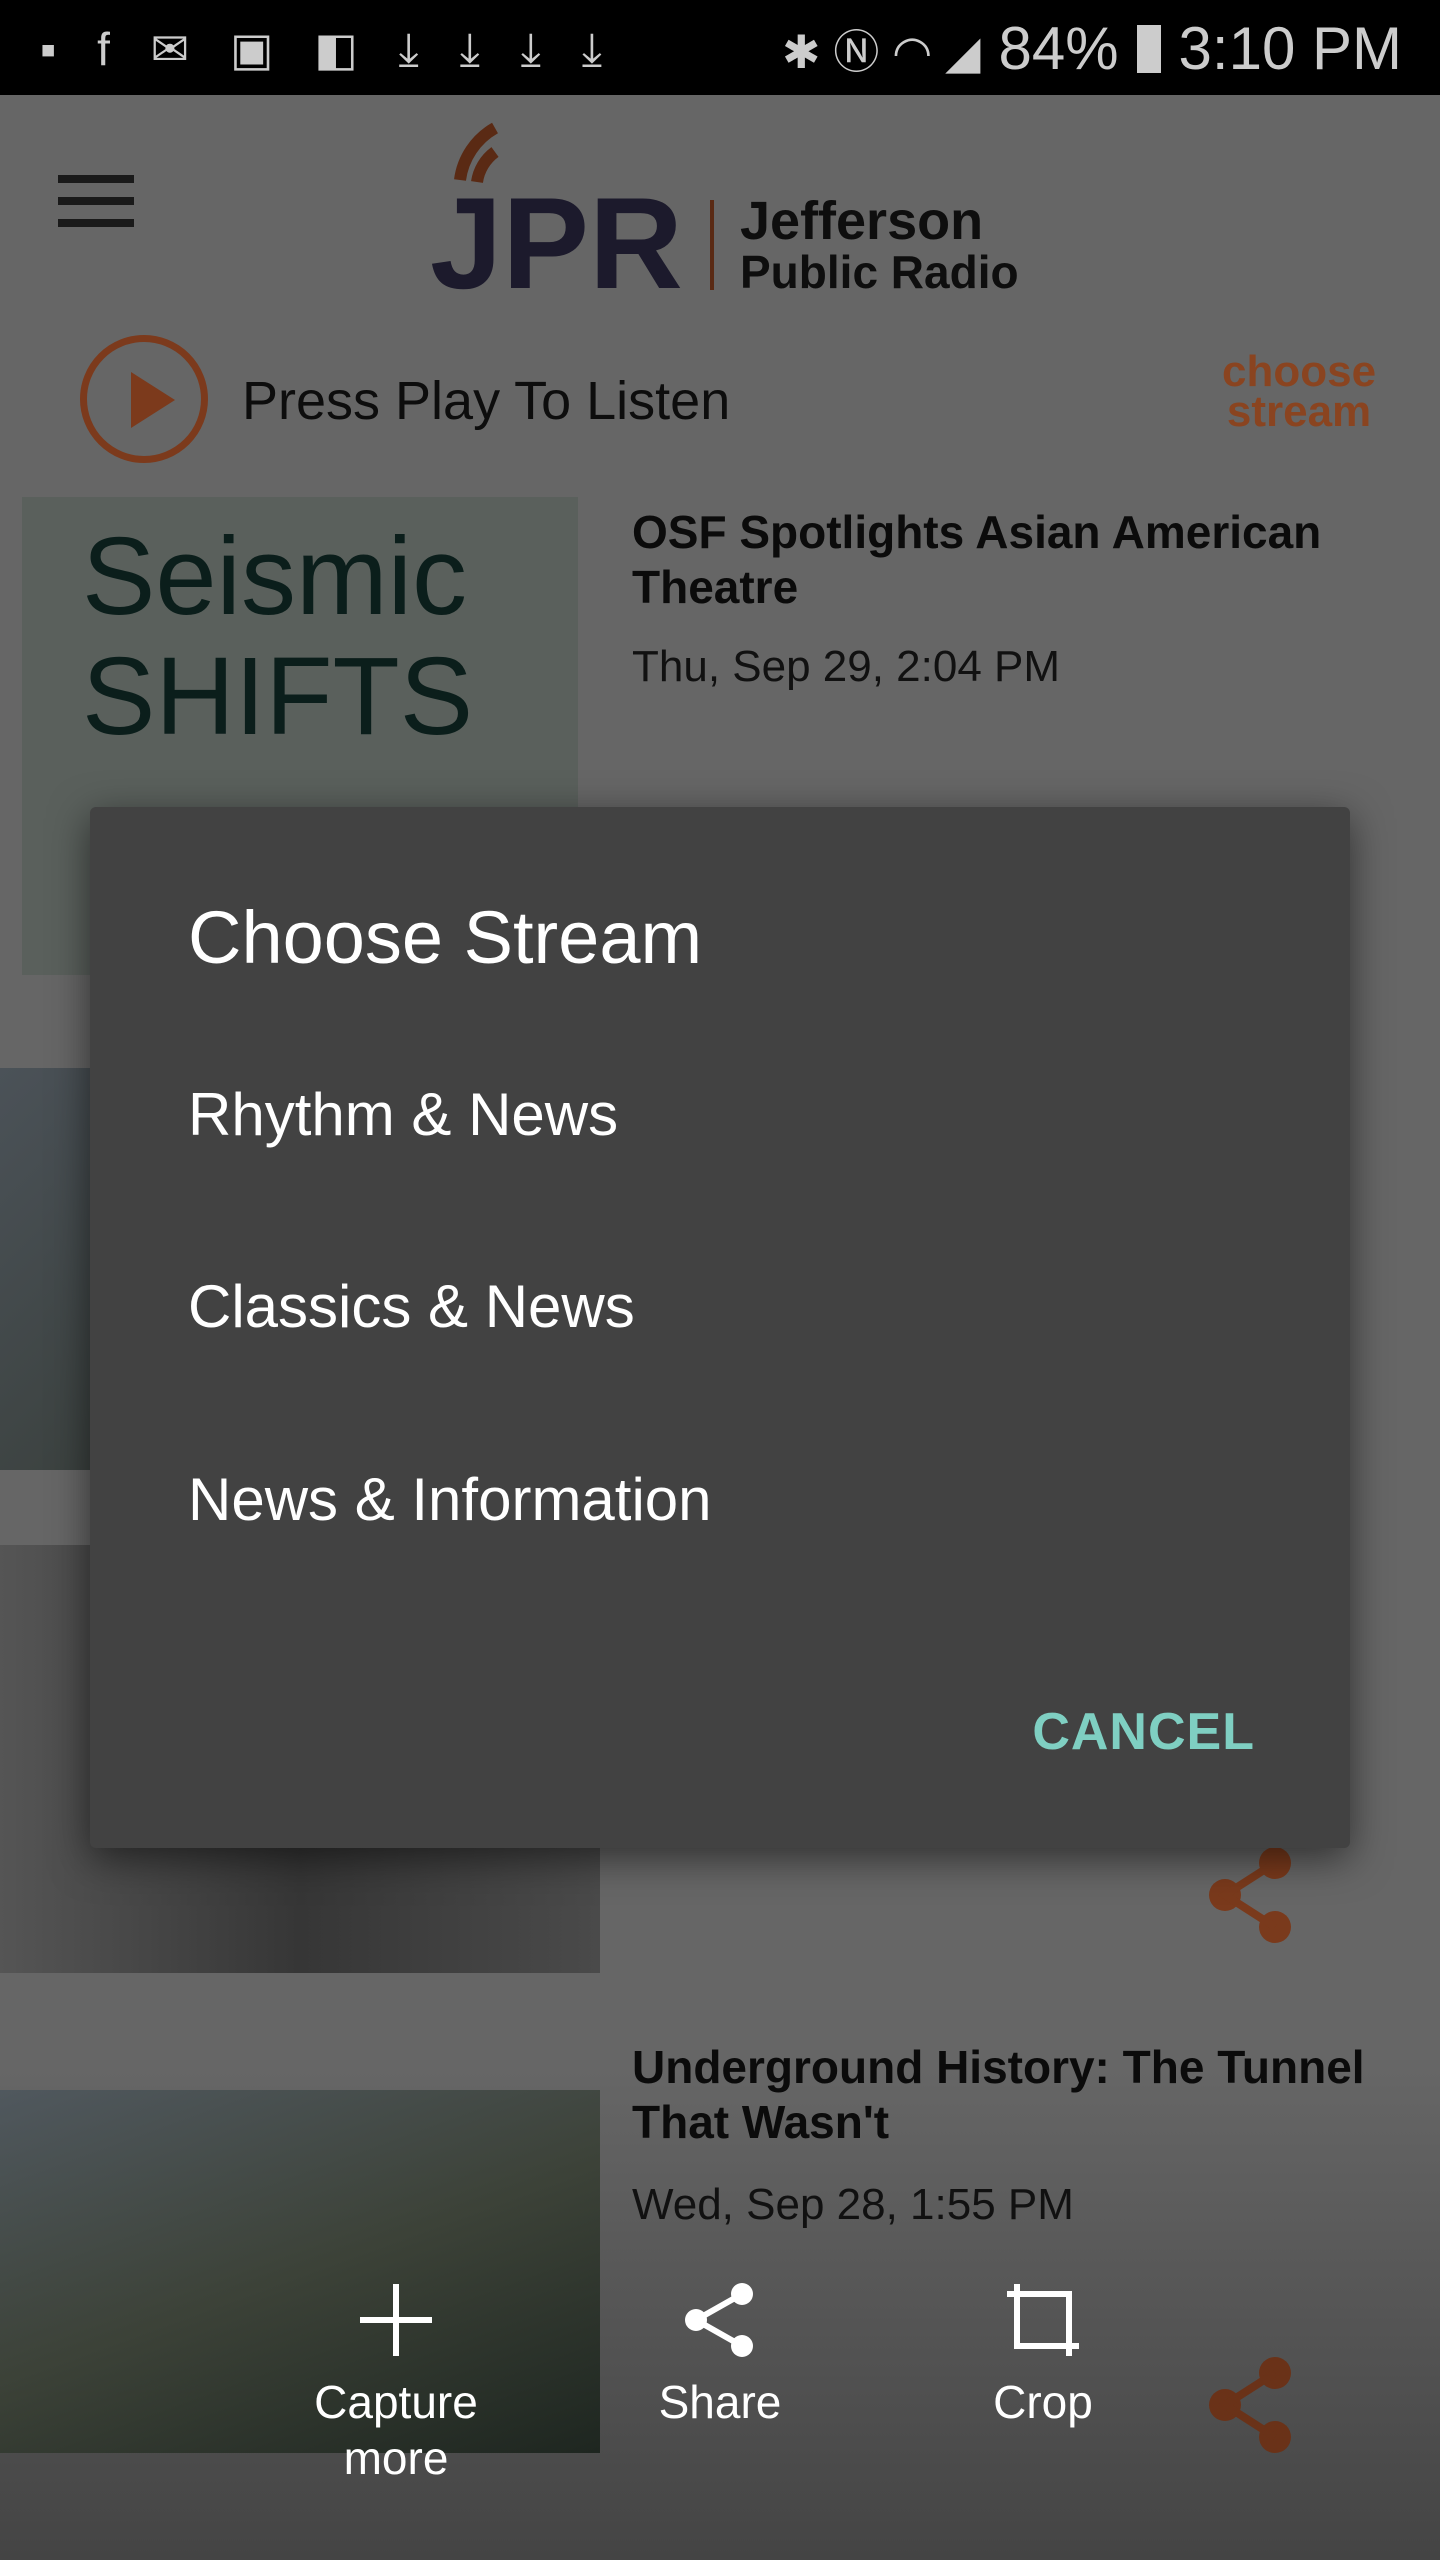  I want to click on article-image-text: Seismic SHIFTS, so click(278, 636).